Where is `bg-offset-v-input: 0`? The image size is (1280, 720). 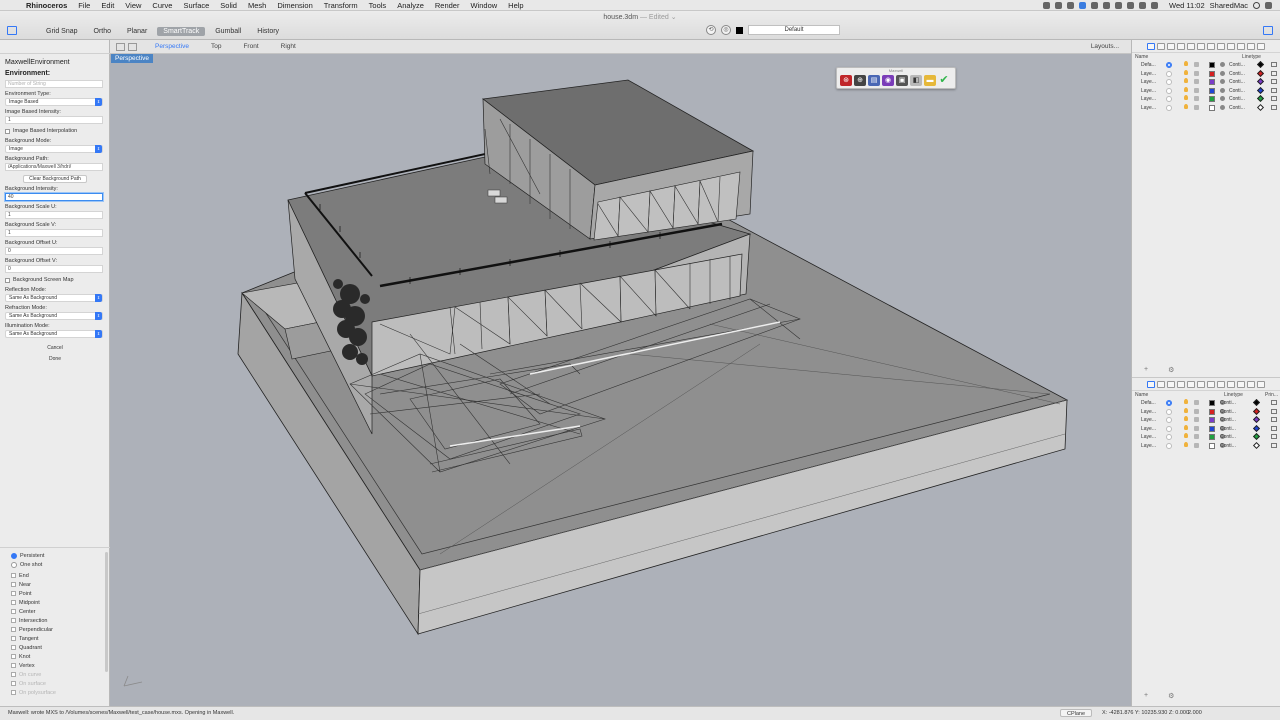
bg-offset-v-input: 0 is located at coordinates (54, 269).